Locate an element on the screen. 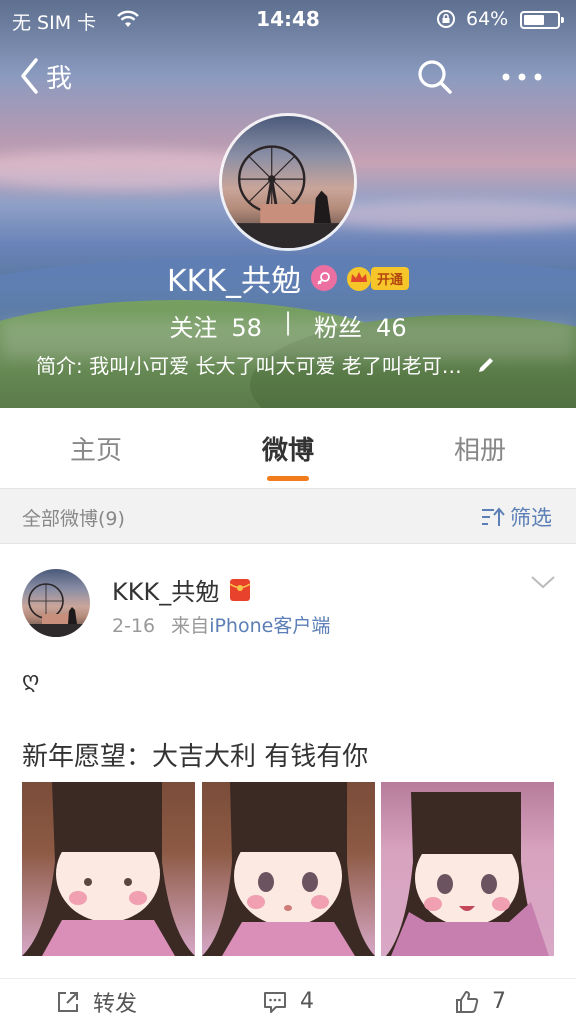 This screenshot has width=576, height=1024. filter-label: 筛选 is located at coordinates (531, 518).